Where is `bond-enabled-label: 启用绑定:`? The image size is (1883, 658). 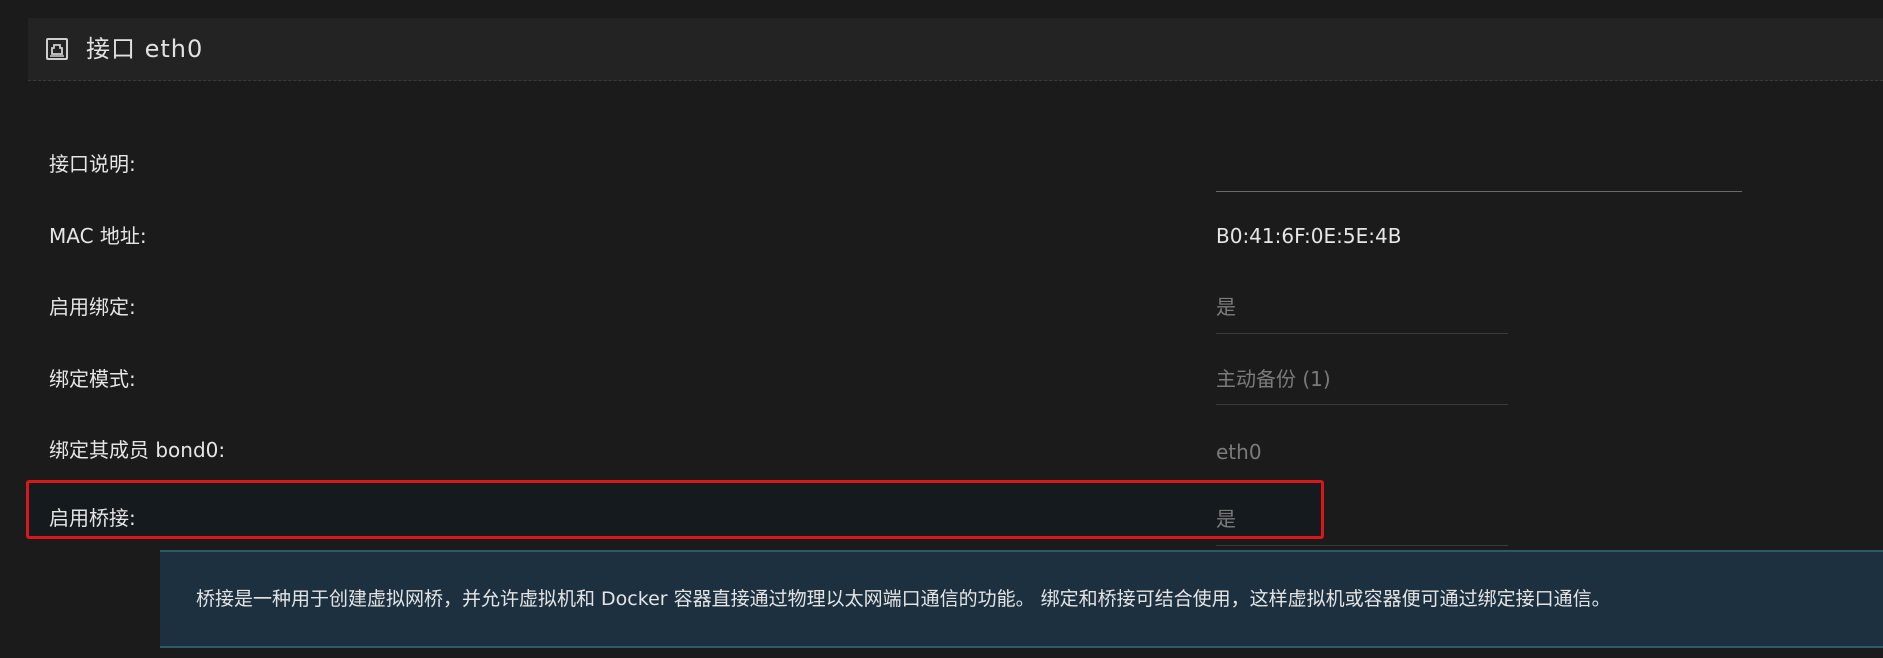
bond-enabled-label: 启用绑定: is located at coordinates (92, 307).